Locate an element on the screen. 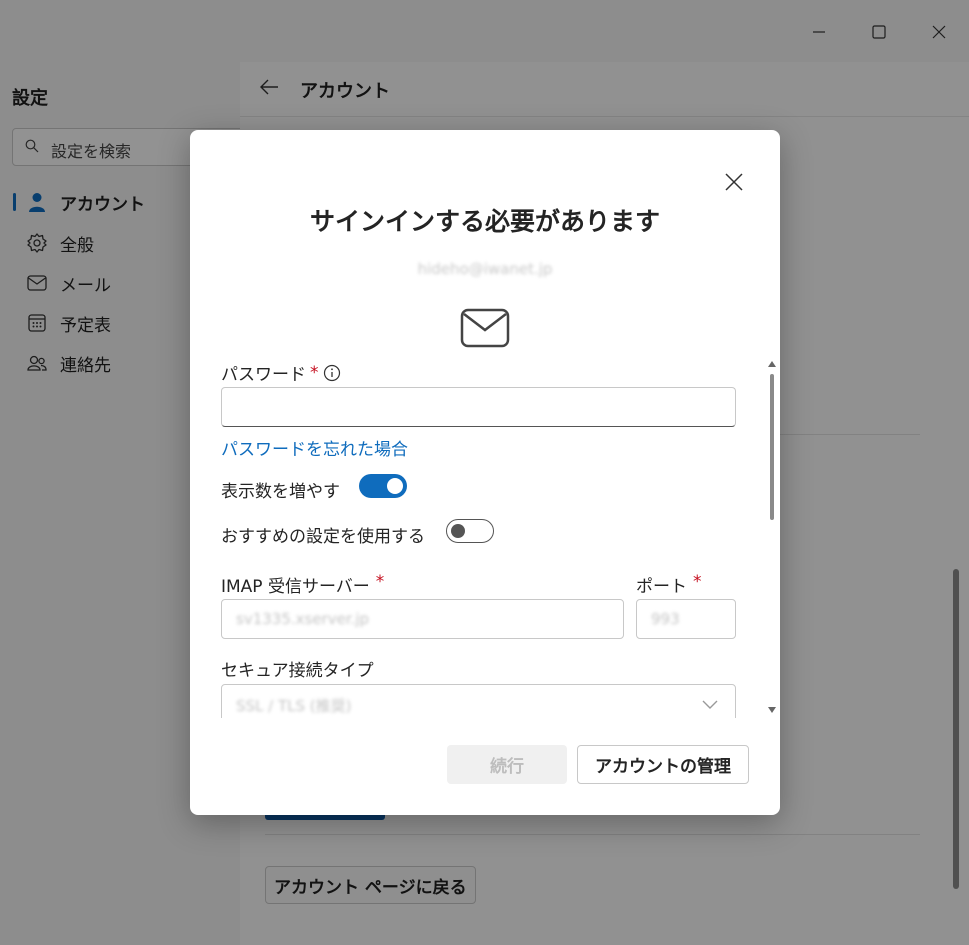 Image resolution: width=969 pixels, height=945 pixels. info-icon is located at coordinates (332, 373).